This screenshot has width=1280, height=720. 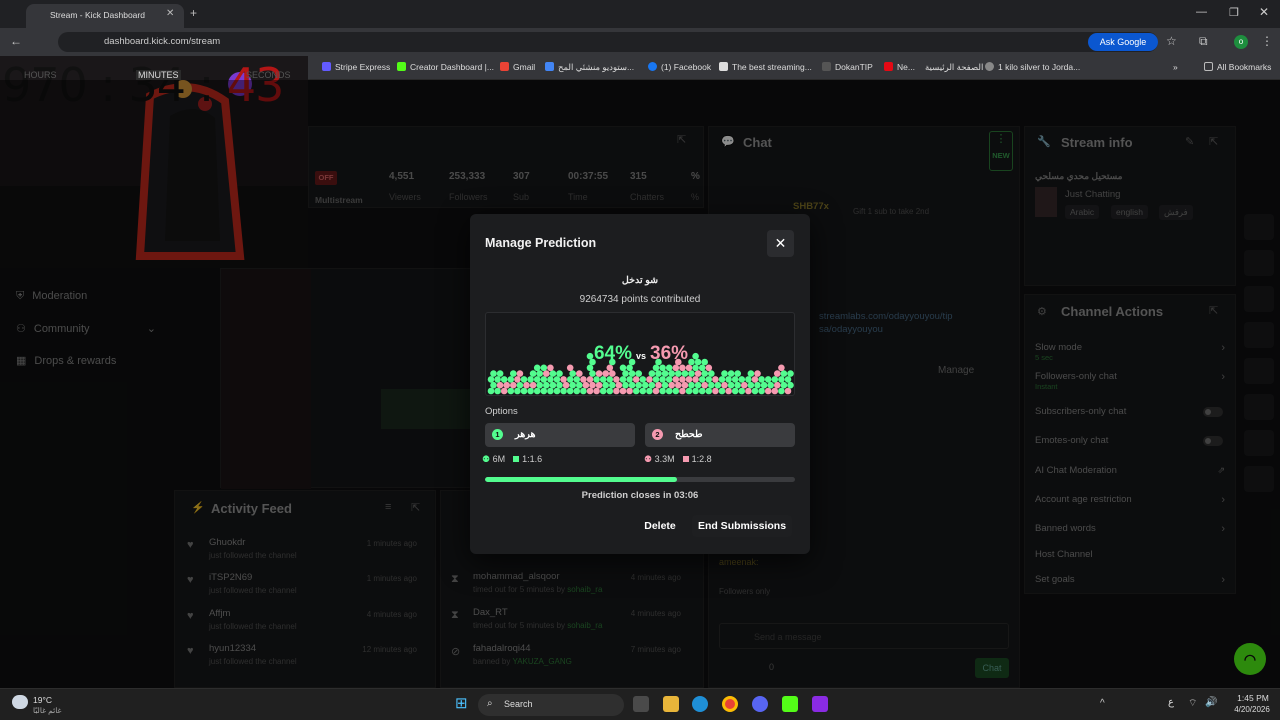 I want to click on weather-icon, so click(x=20, y=702).